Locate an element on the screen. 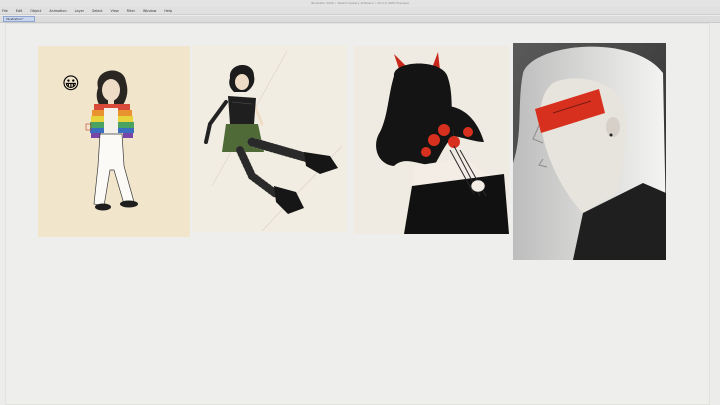 The width and height of the screenshot is (720, 405). artwork-red-blindfold-profile is located at coordinates (589, 151).